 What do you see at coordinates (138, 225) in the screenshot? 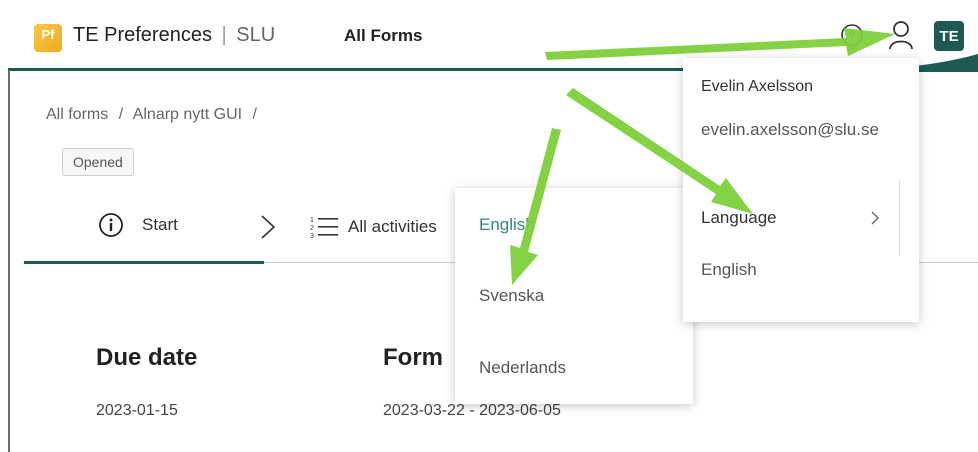
I see `tab-start: Start` at bounding box center [138, 225].